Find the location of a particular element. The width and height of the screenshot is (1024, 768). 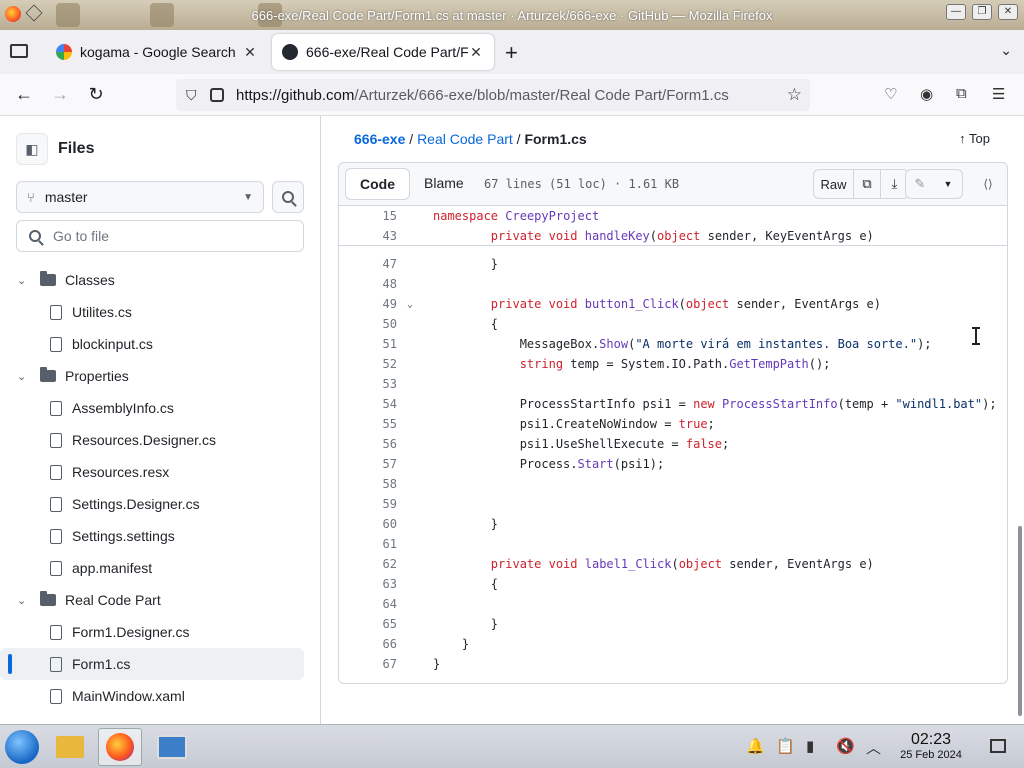

tree-file: AssemblyInfo.cs is located at coordinates (160, 408).